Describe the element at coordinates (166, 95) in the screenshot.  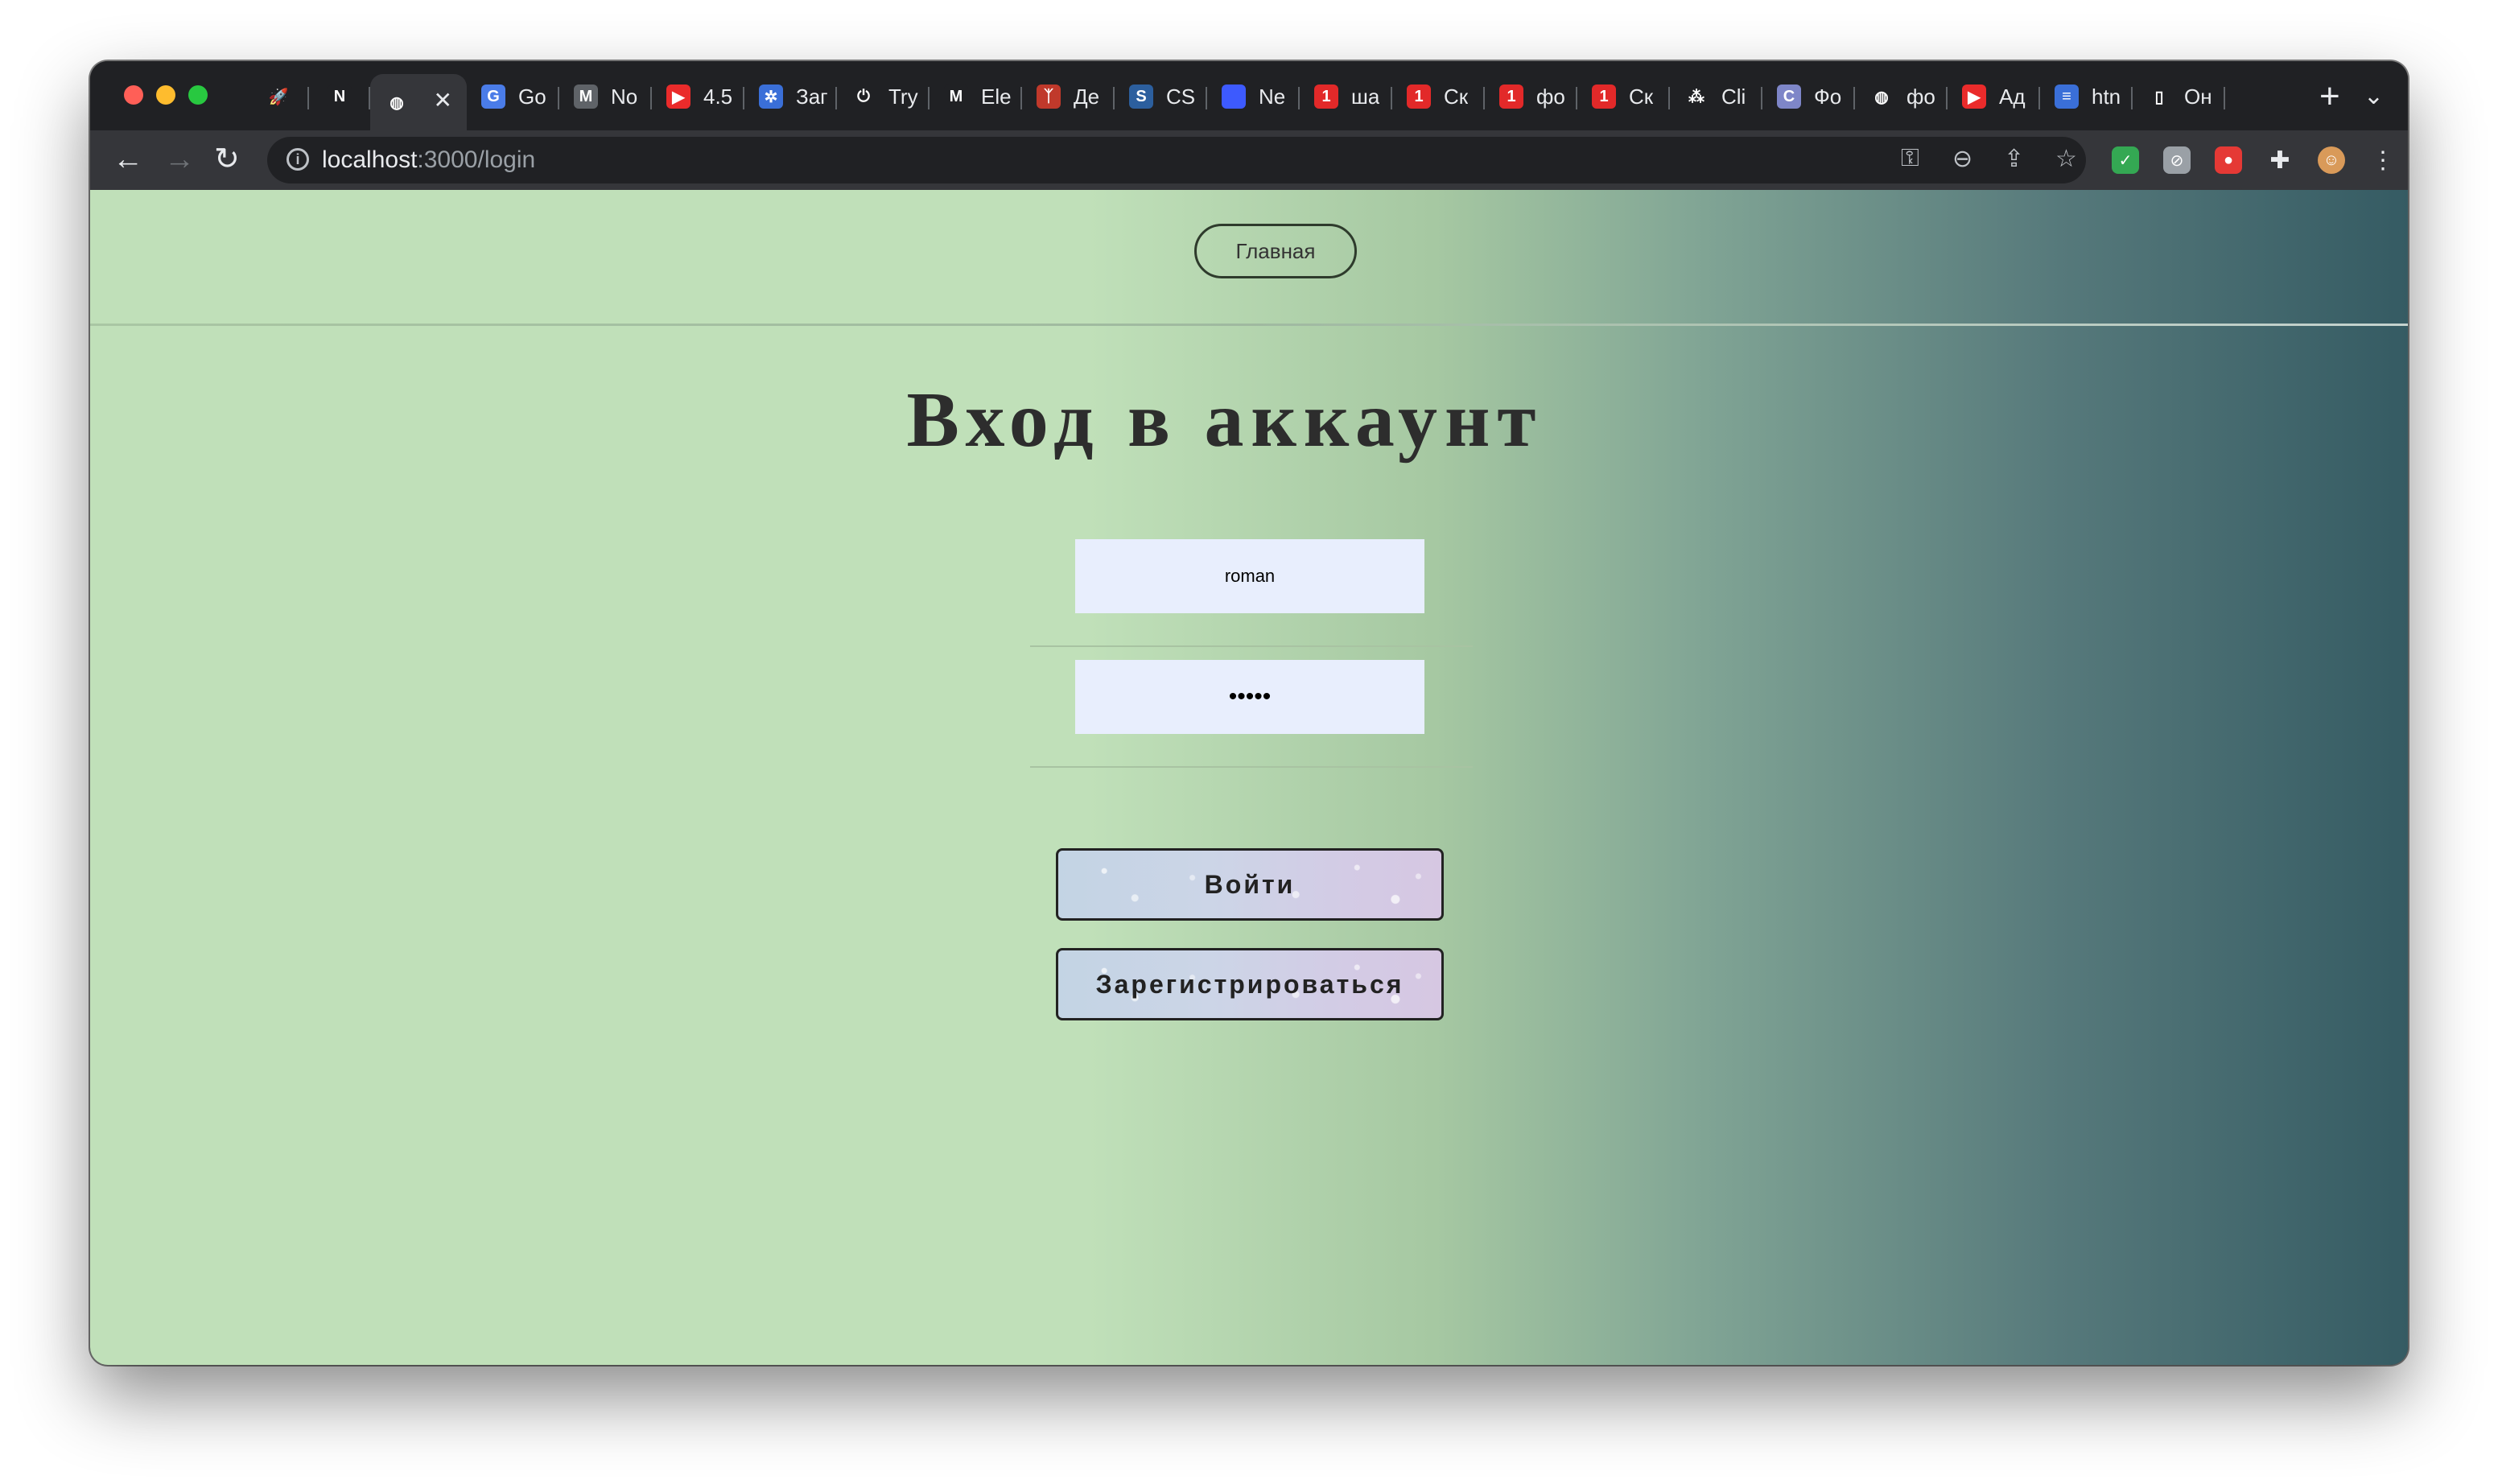
I see `minimize-window-button` at that location.